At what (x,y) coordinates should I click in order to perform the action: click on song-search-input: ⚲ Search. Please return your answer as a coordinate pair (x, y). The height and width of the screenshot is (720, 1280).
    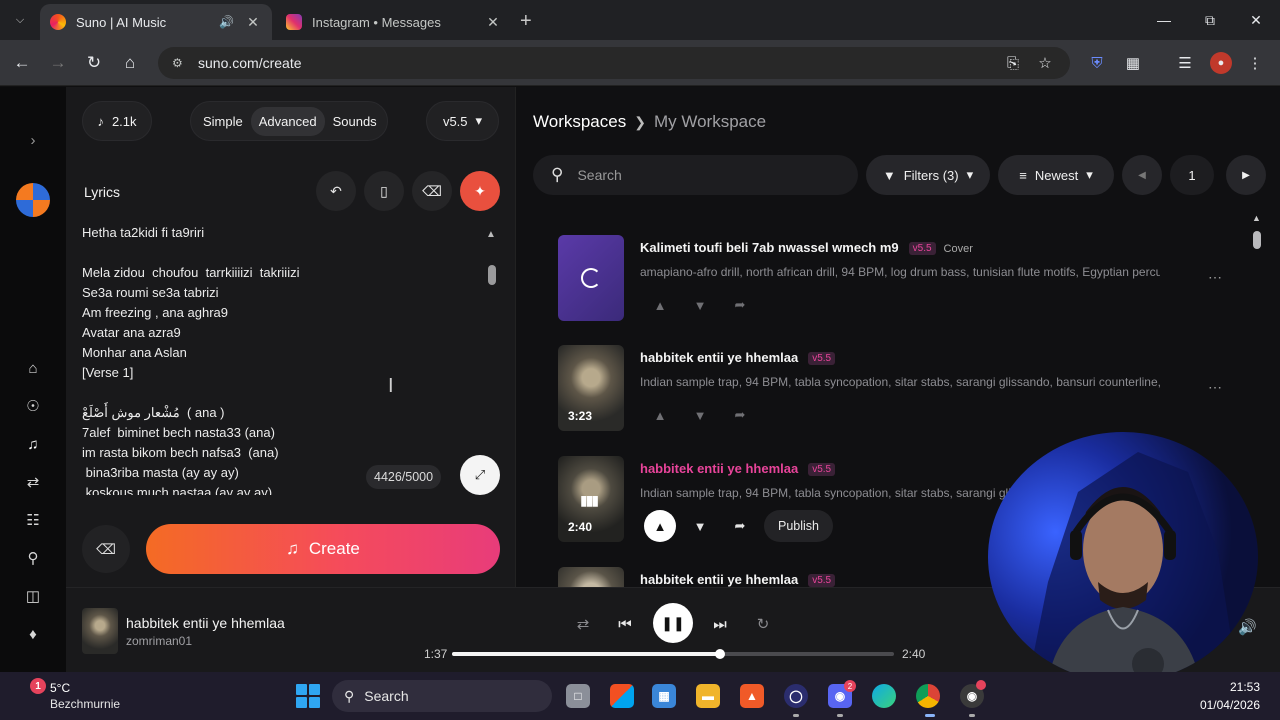
    Looking at the image, I should click on (695, 175).